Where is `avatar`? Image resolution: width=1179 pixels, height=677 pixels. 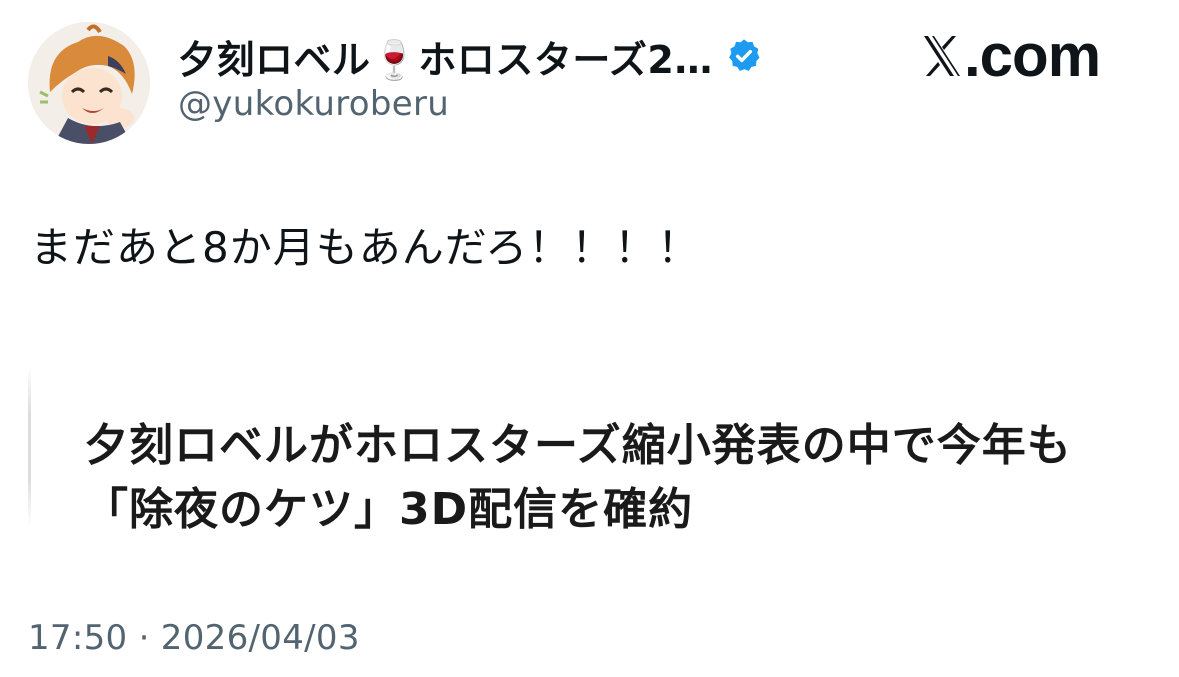
avatar is located at coordinates (89, 83).